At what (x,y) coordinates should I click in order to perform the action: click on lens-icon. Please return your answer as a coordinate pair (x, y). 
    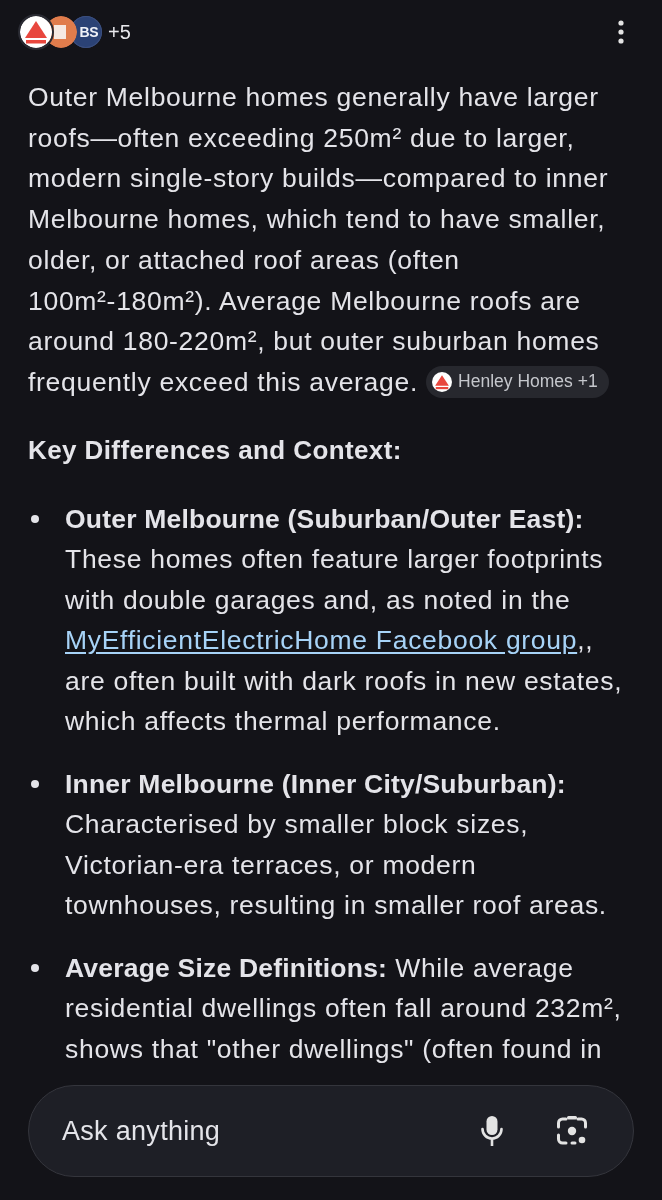
    Looking at the image, I should click on (572, 1131).